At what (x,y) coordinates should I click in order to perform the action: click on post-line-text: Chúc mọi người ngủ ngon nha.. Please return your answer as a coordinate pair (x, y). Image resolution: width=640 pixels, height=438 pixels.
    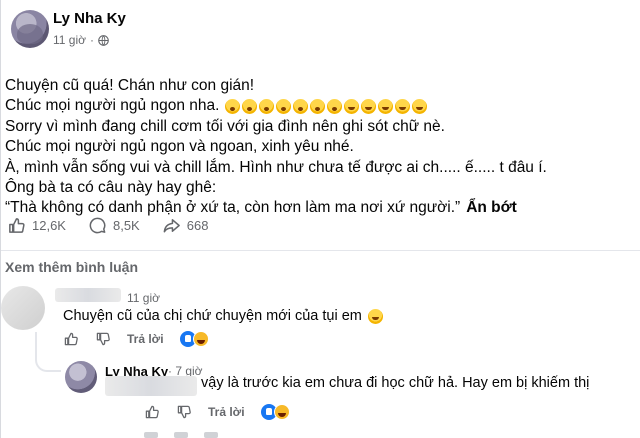
    Looking at the image, I should click on (112, 106).